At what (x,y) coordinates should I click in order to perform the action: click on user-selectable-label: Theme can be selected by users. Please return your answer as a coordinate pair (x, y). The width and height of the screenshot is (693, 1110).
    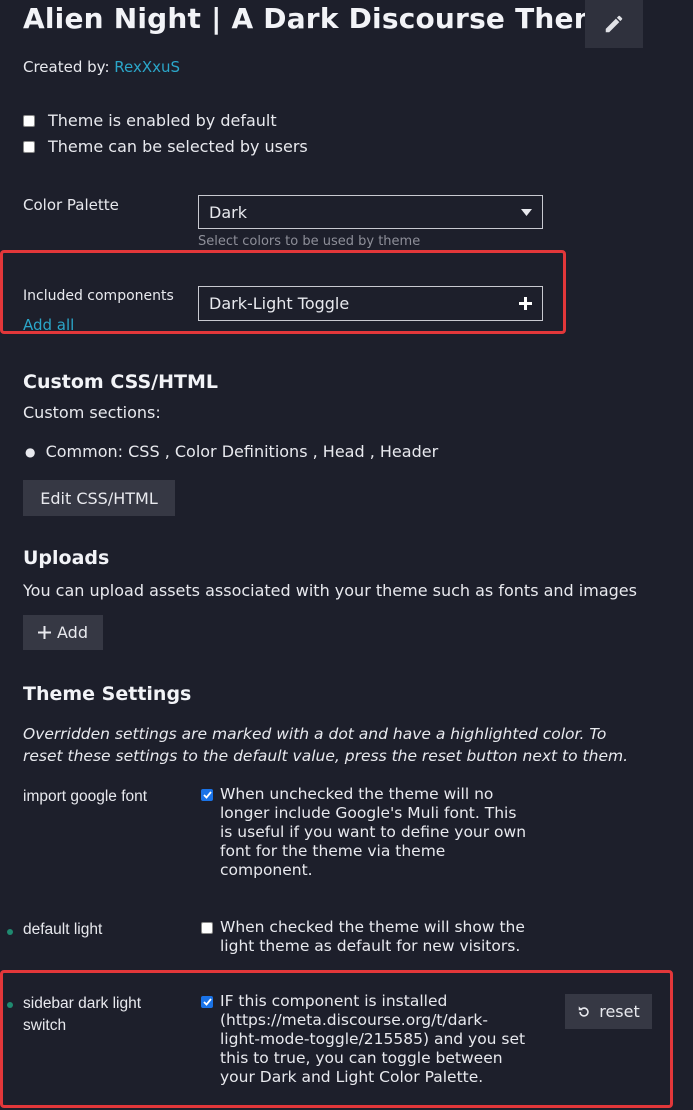
    Looking at the image, I should click on (178, 146).